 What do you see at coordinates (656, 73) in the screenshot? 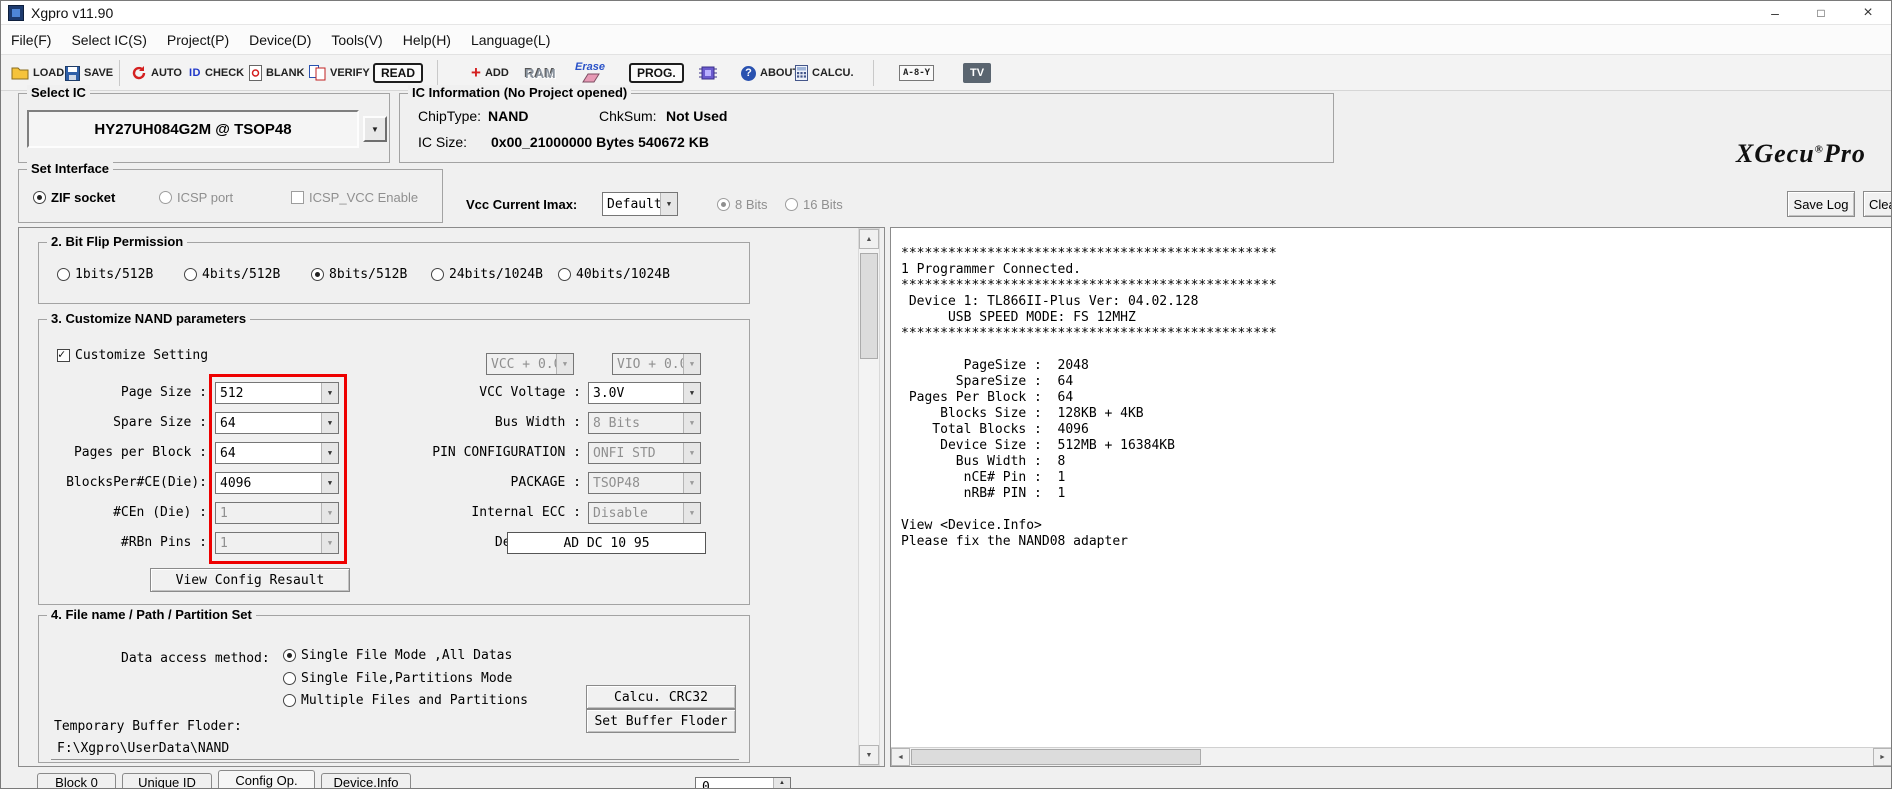
I see `program-button: PROG.` at bounding box center [656, 73].